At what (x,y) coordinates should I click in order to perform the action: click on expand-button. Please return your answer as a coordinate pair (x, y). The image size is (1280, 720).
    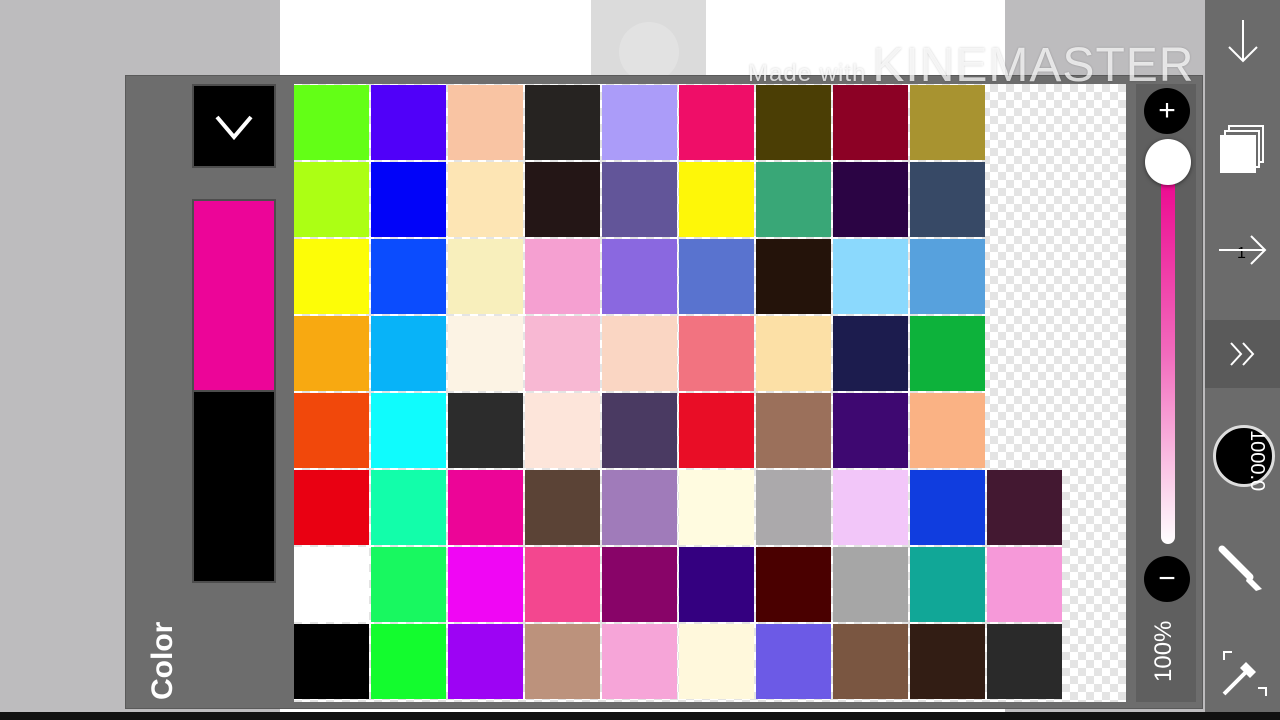
    Looking at the image, I should click on (1242, 354).